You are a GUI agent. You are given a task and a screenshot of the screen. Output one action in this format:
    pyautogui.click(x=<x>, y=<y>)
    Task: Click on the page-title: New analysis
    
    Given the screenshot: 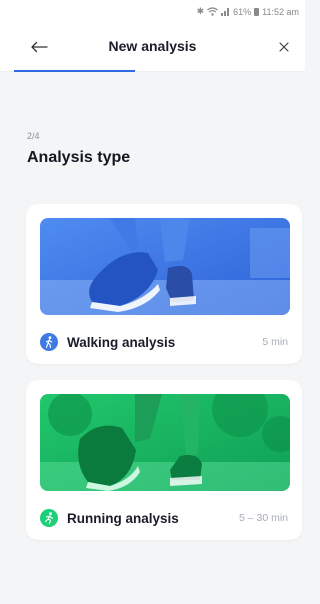 What is the action you would take?
    pyautogui.click(x=152, y=46)
    